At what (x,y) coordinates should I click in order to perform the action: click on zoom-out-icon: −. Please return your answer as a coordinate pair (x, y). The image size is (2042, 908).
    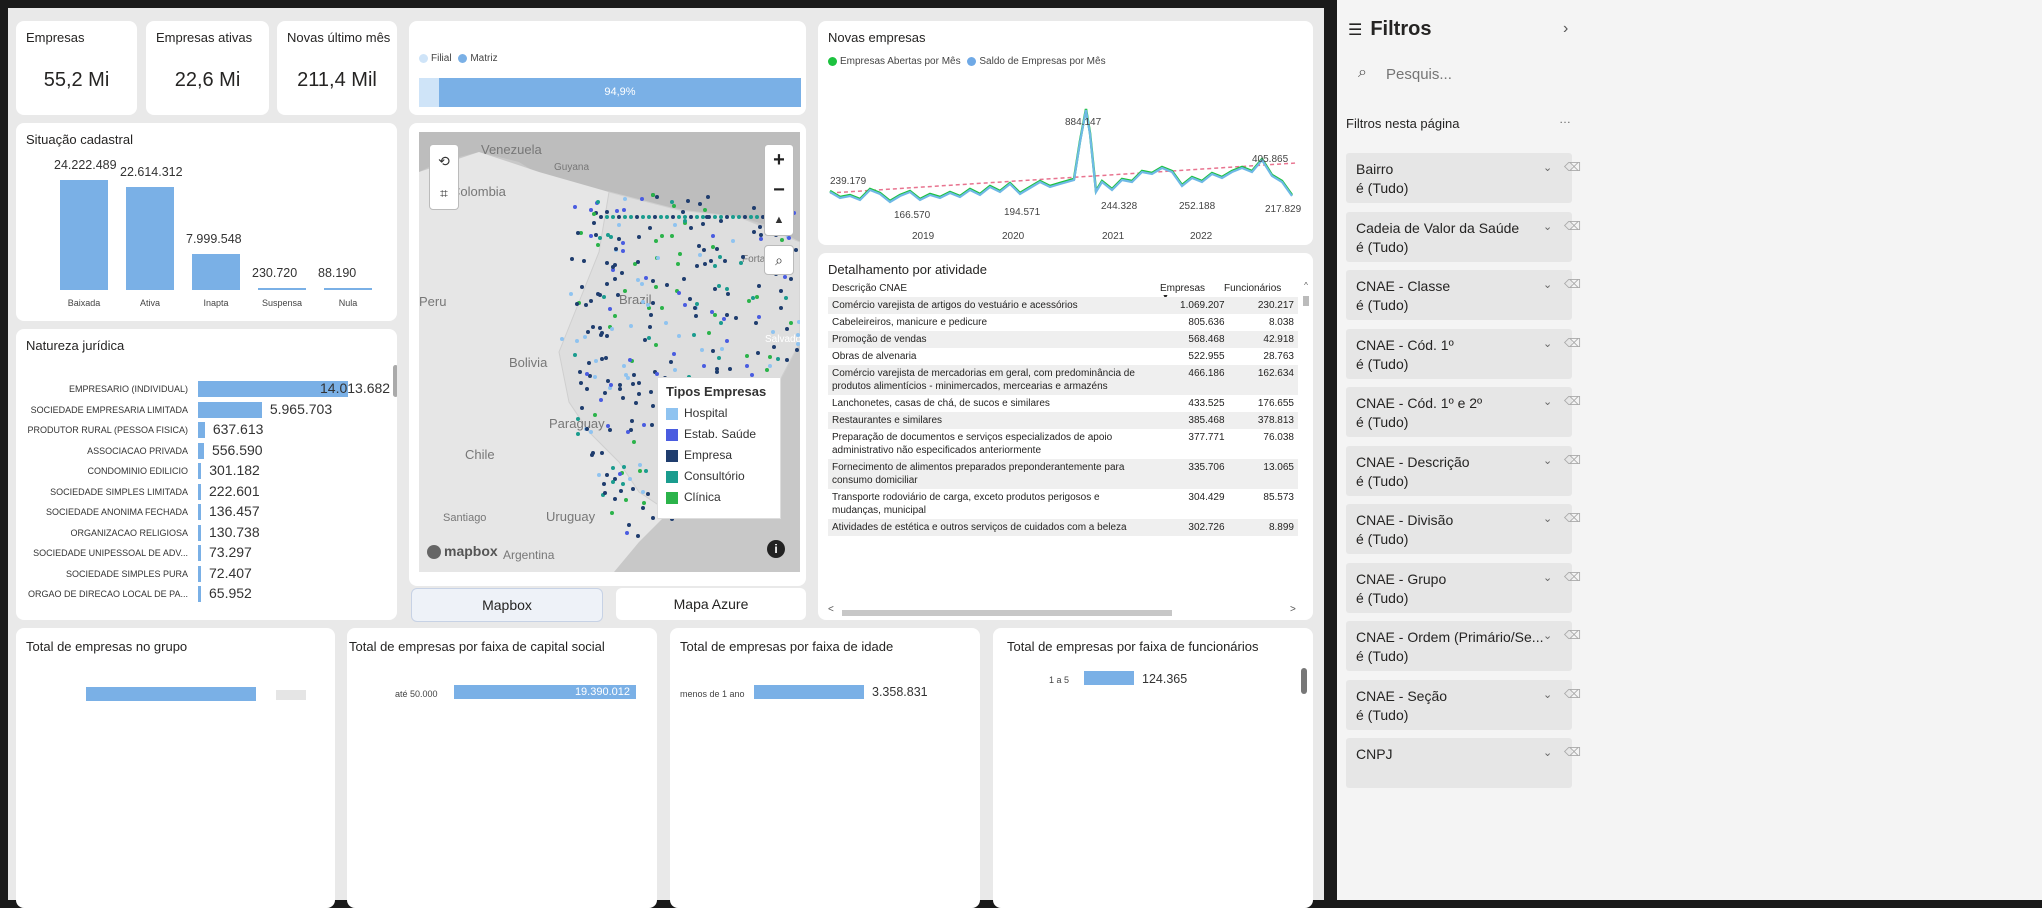
    Looking at the image, I should click on (779, 190).